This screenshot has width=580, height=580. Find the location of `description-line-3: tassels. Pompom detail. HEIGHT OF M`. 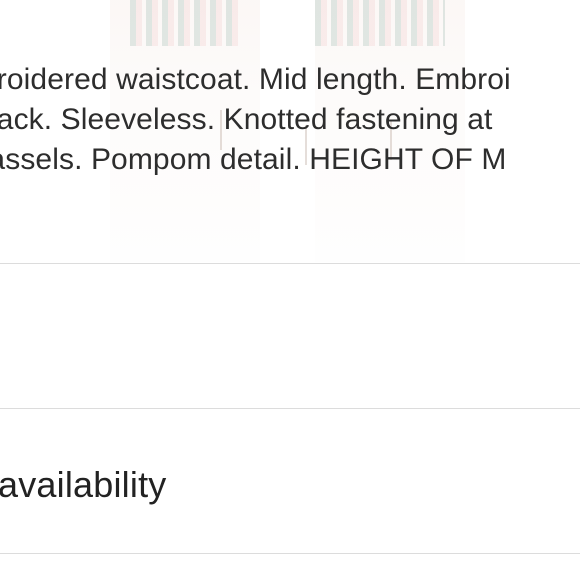

description-line-3: tassels. Pompom detail. HEIGHT OF M is located at coordinates (253, 159).